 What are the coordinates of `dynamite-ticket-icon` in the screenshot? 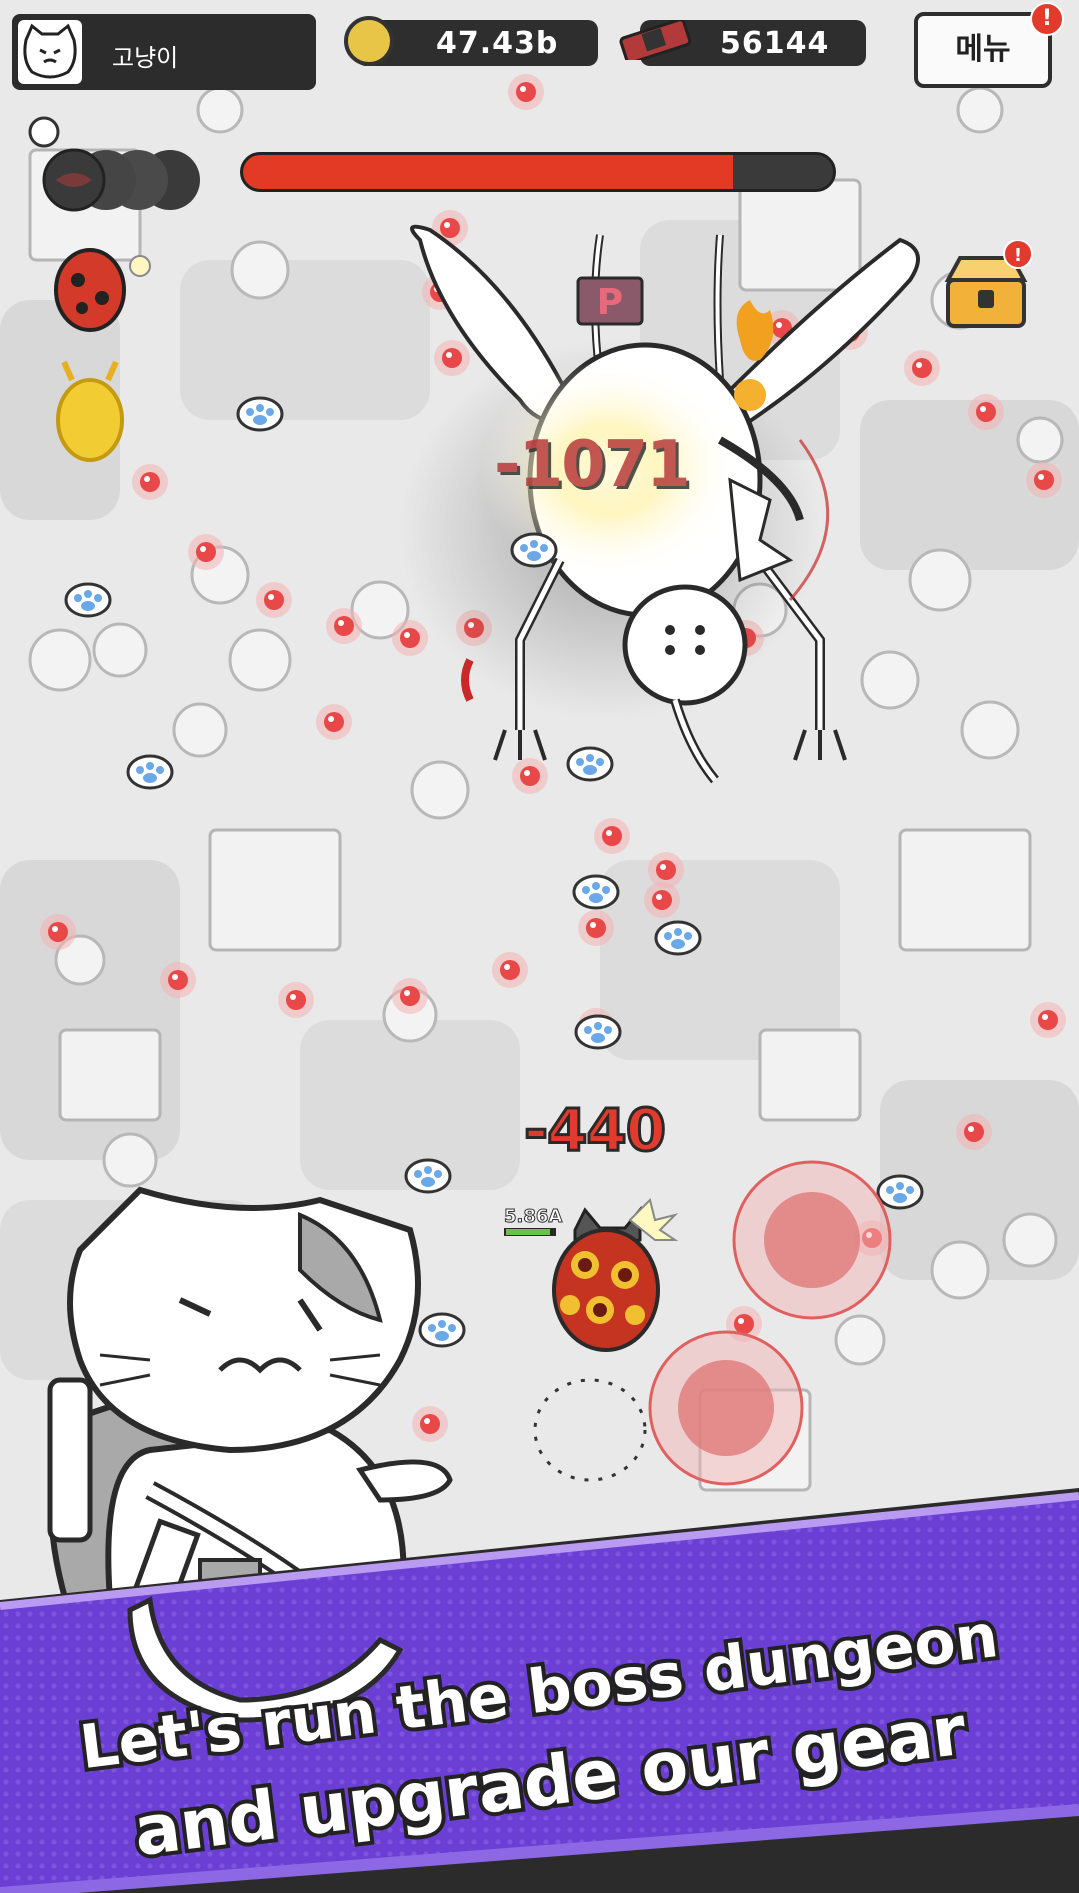 It's located at (655, 40).